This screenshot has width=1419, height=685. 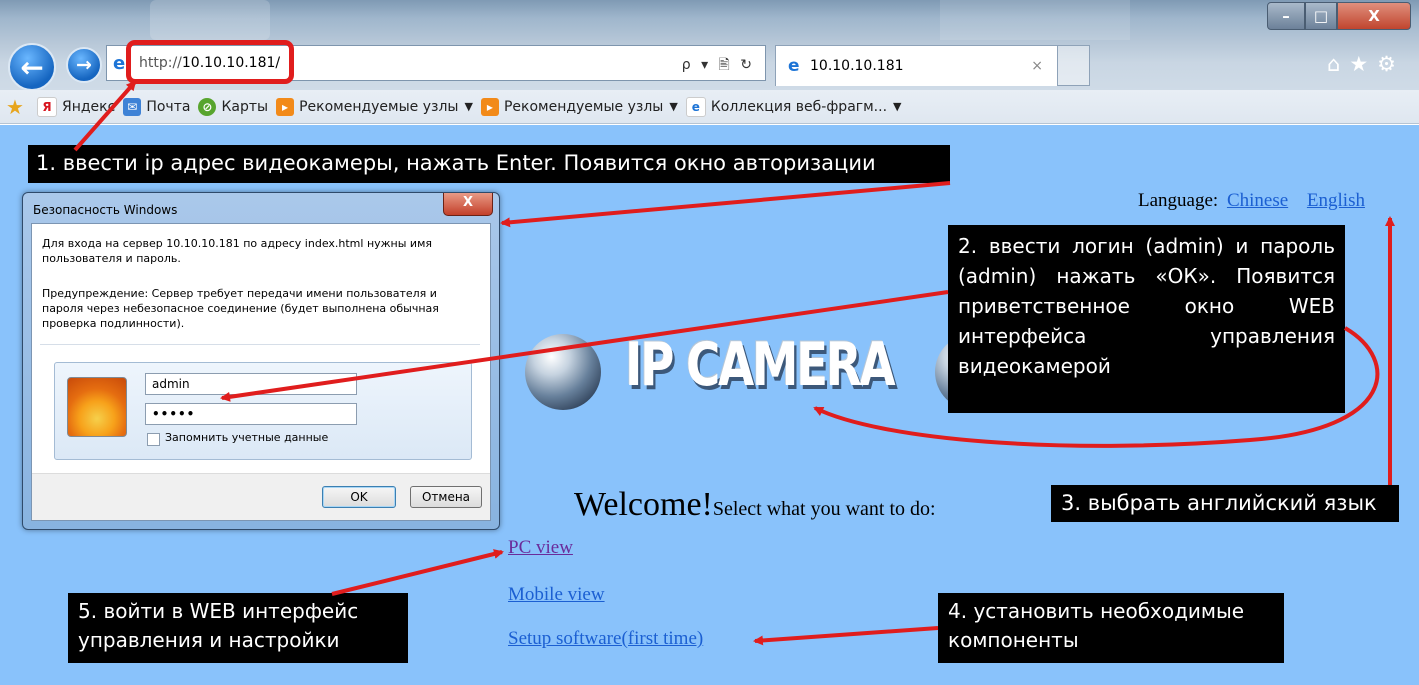 I want to click on maximize-button: □, so click(x=1321, y=16).